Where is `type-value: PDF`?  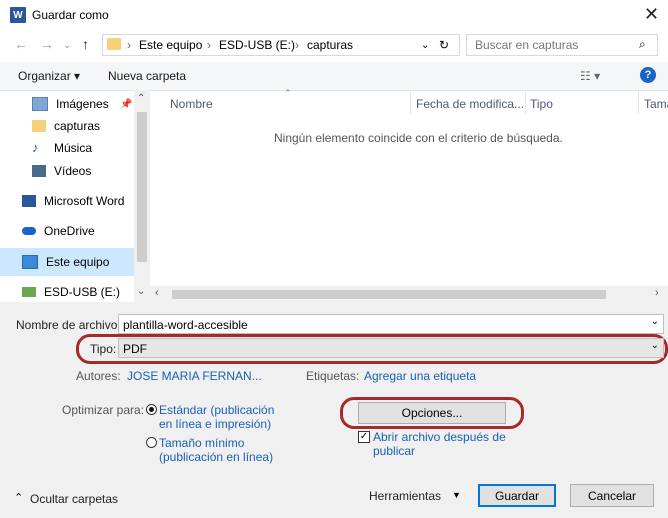 type-value: PDF is located at coordinates (135, 349).